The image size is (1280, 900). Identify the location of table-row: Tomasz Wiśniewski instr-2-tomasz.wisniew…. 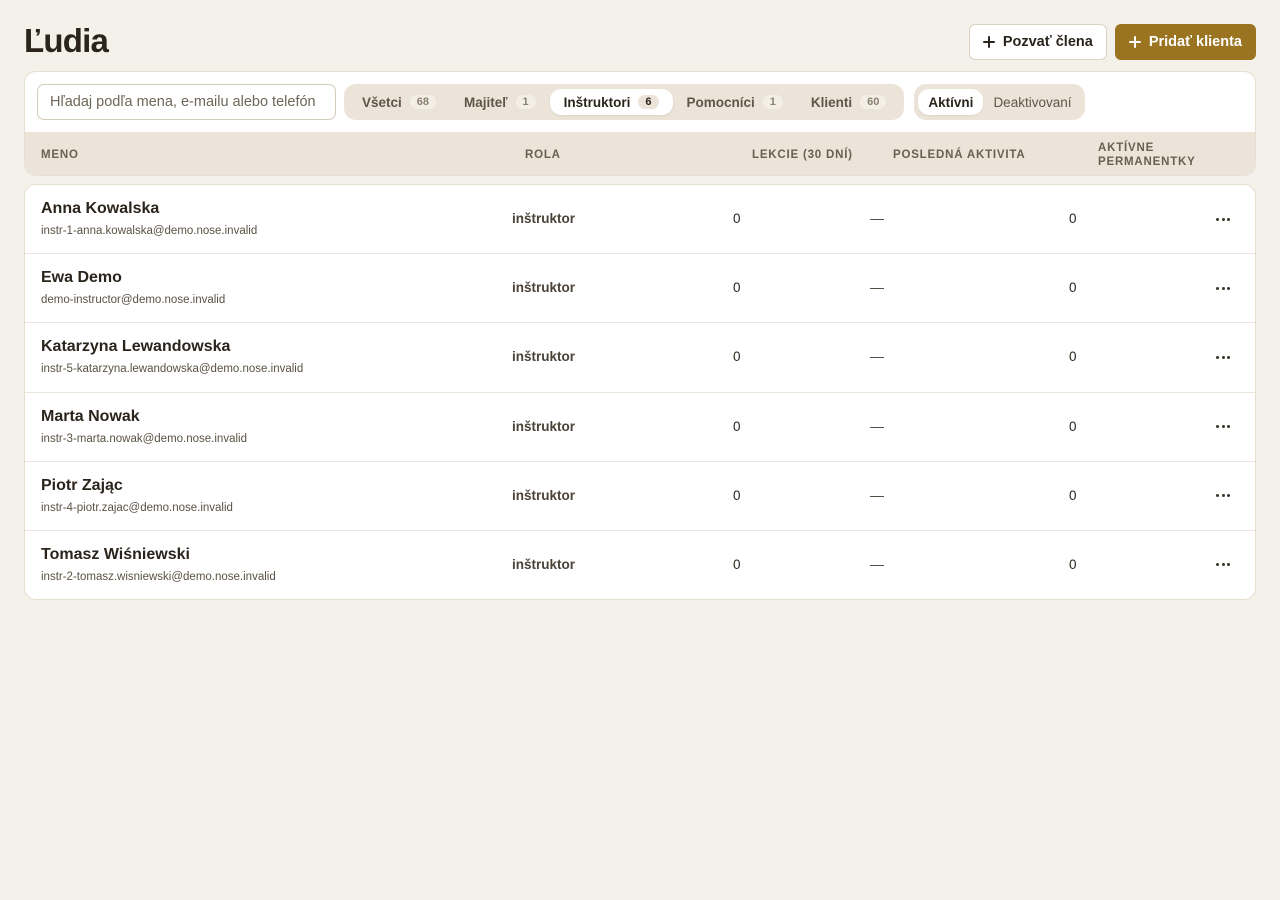
(640, 565).